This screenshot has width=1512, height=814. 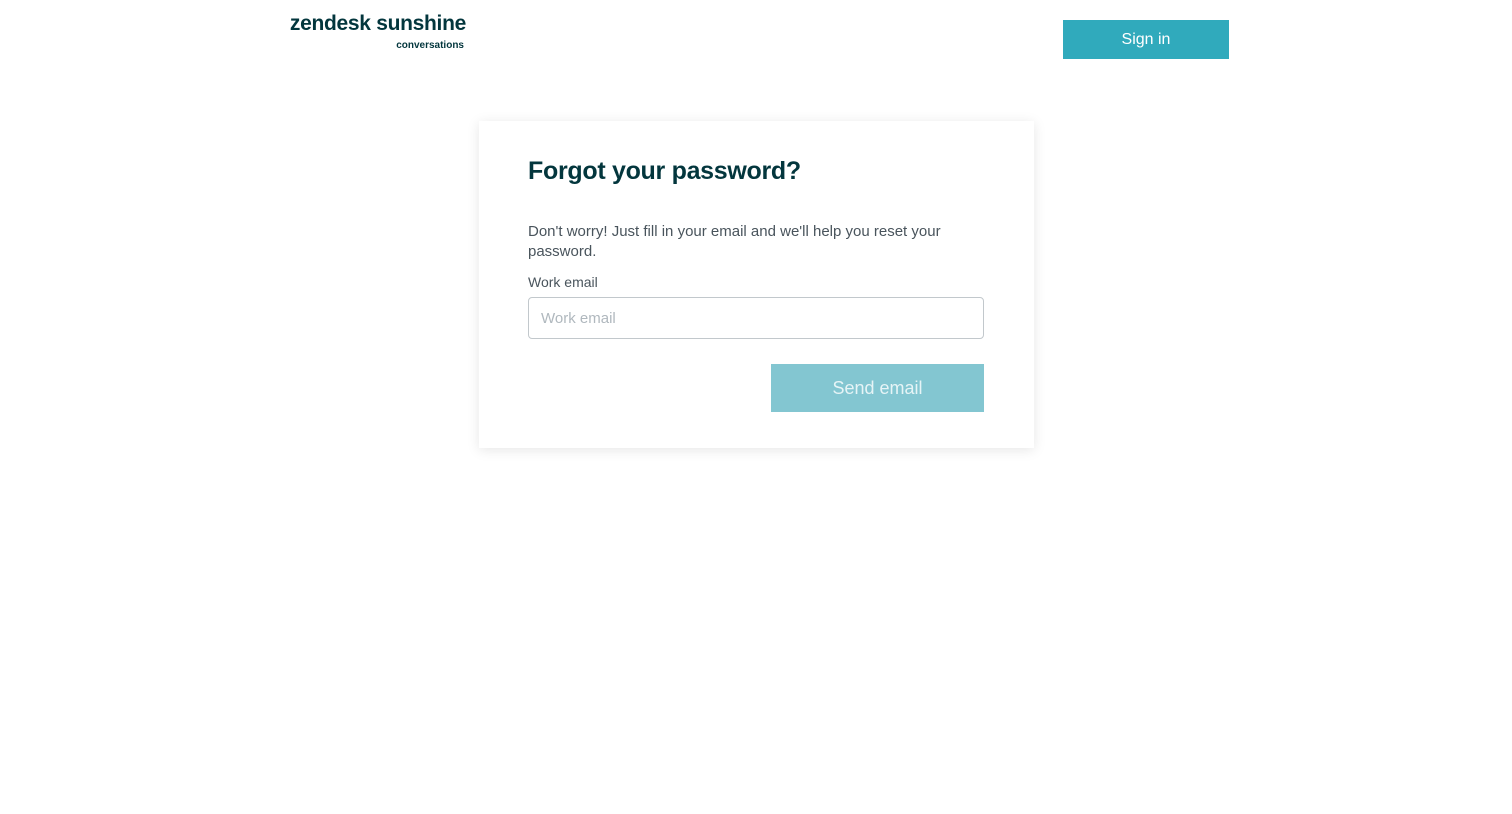 What do you see at coordinates (664, 171) in the screenshot?
I see `page-title: Forgot your password?` at bounding box center [664, 171].